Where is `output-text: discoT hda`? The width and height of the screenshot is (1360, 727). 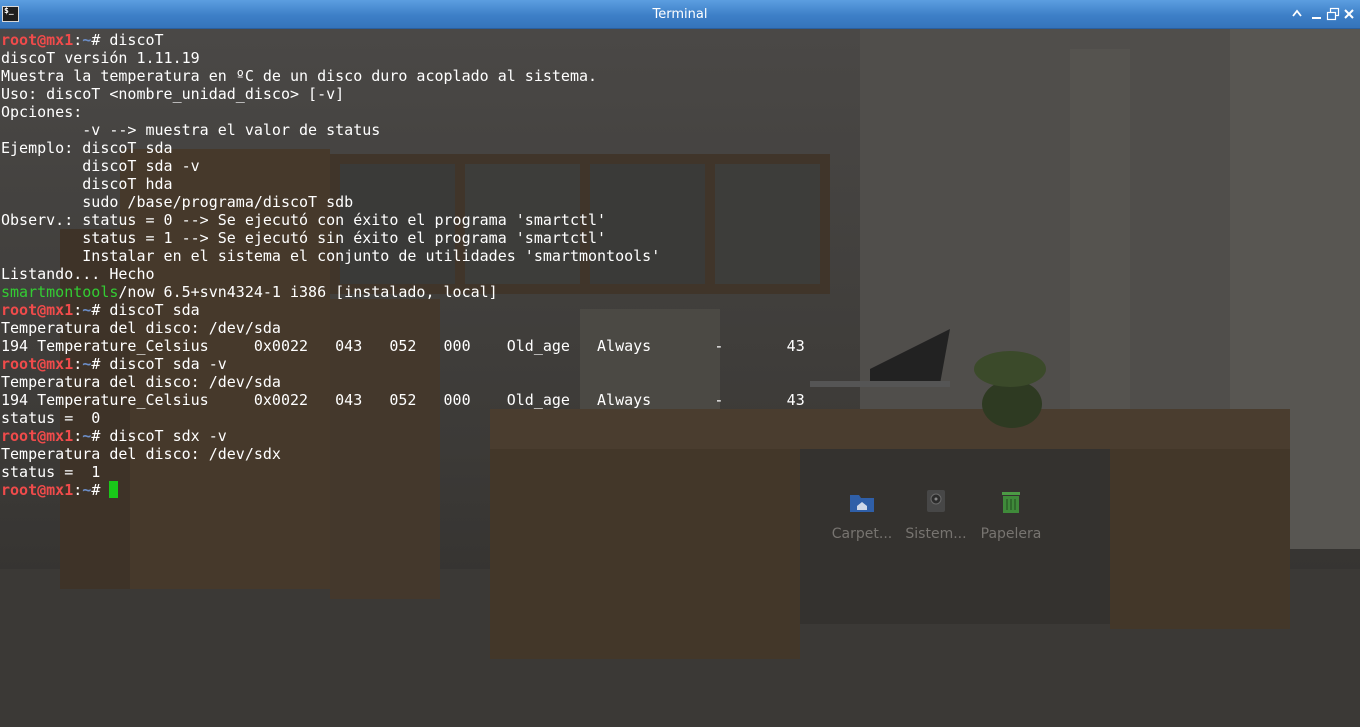 output-text: discoT hda is located at coordinates (87, 184).